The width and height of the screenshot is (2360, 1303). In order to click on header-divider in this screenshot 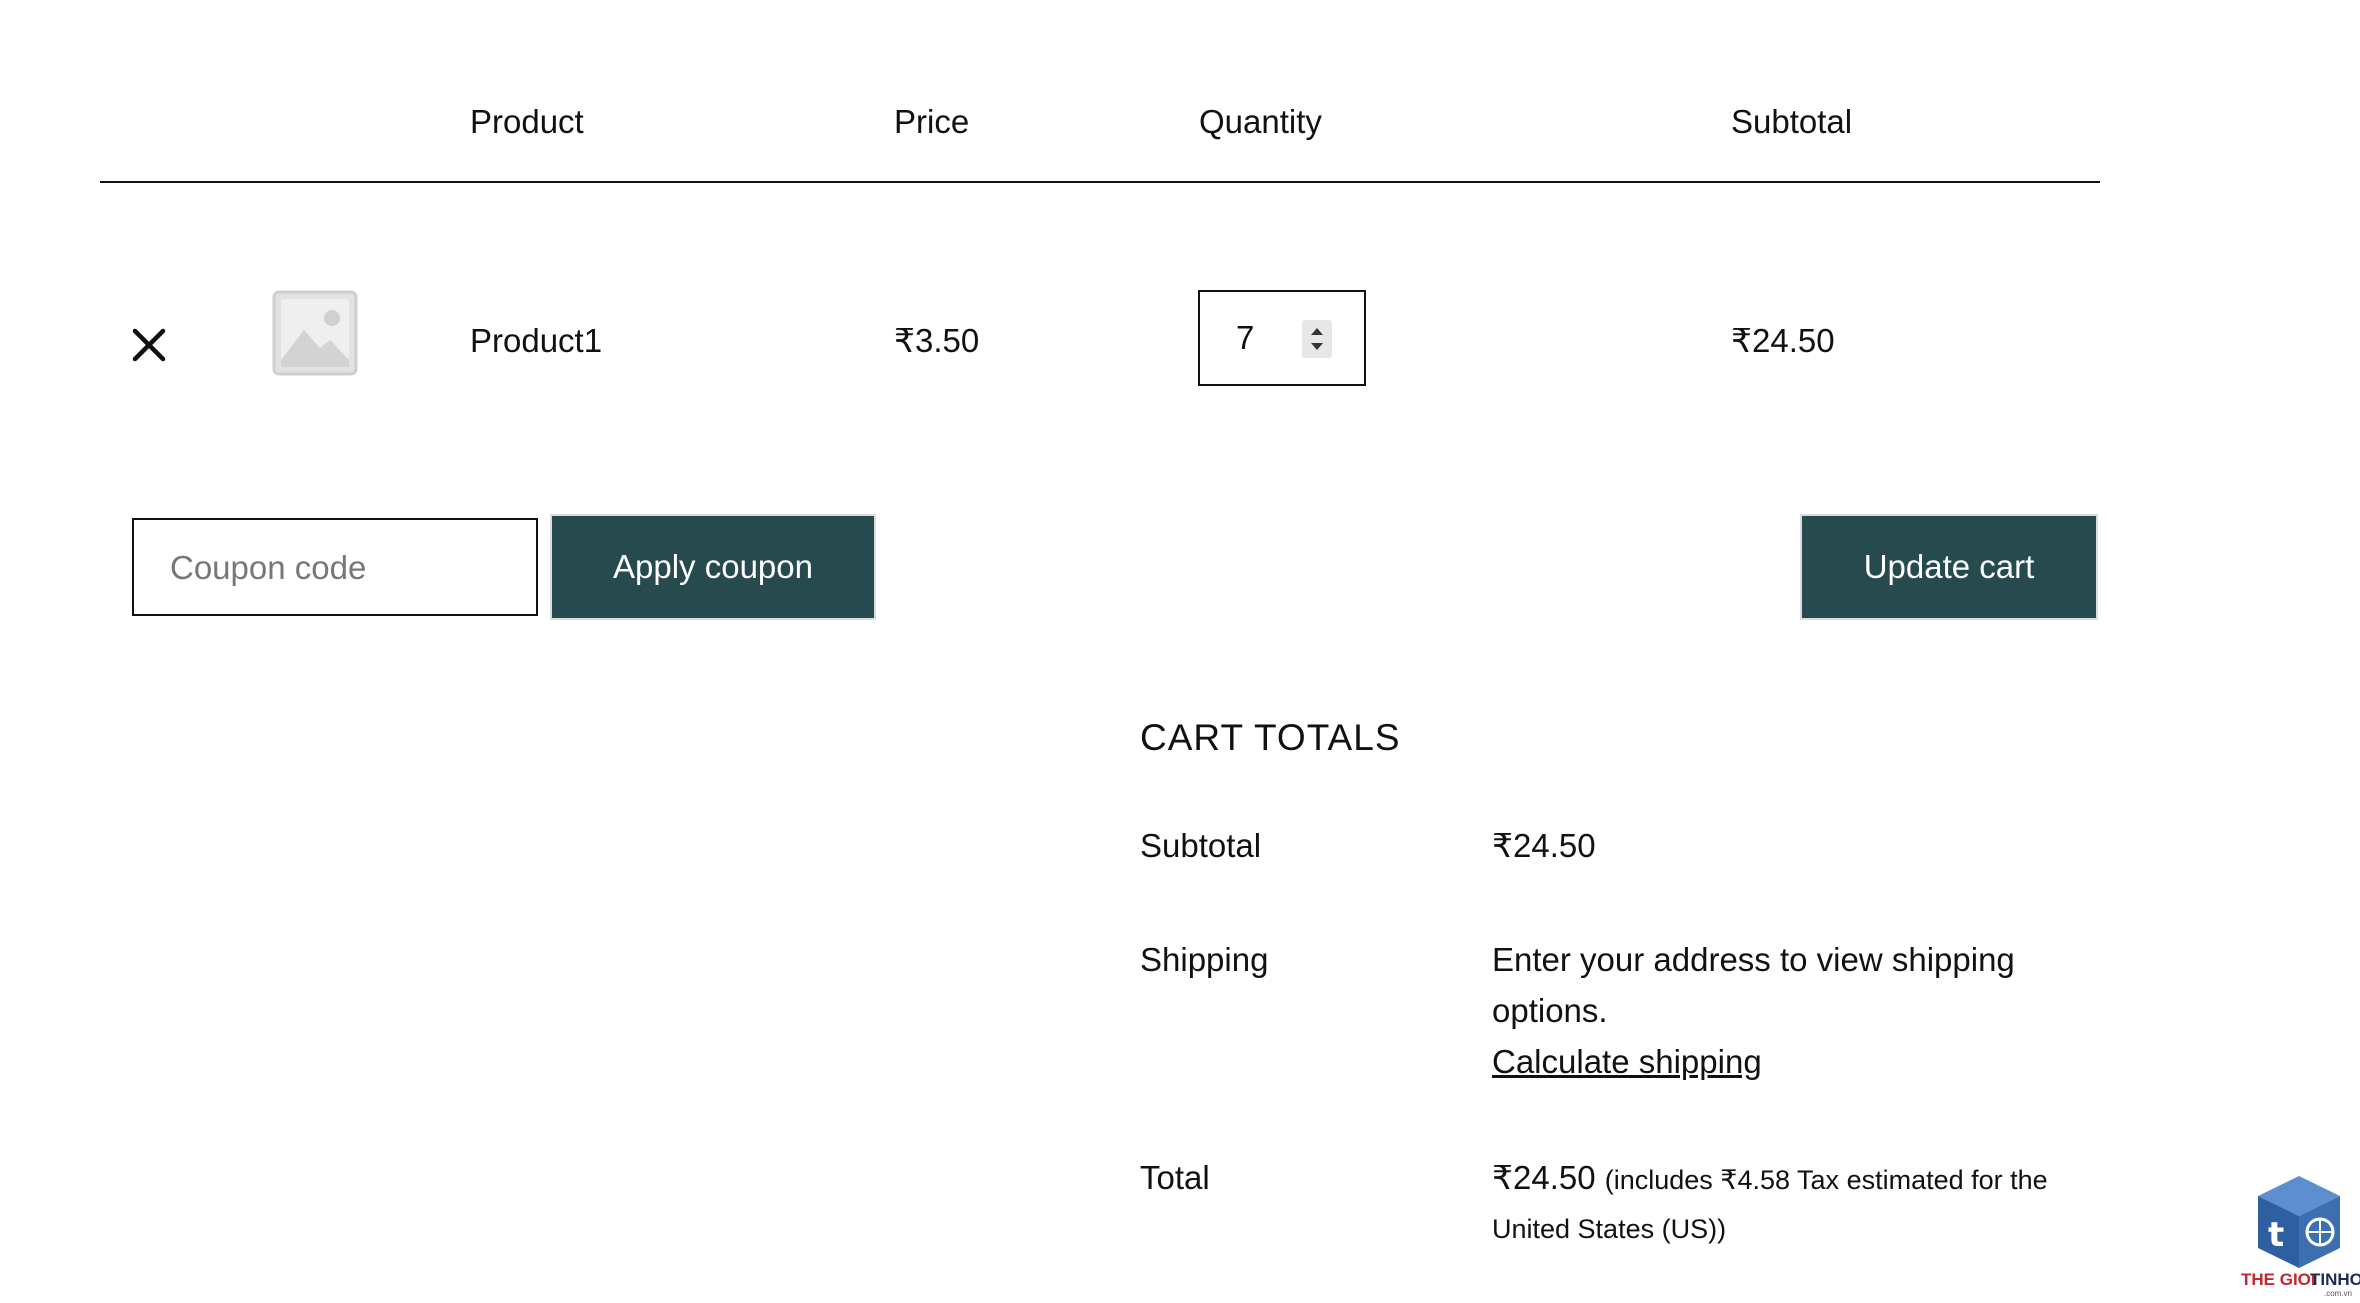, I will do `click(1100, 182)`.